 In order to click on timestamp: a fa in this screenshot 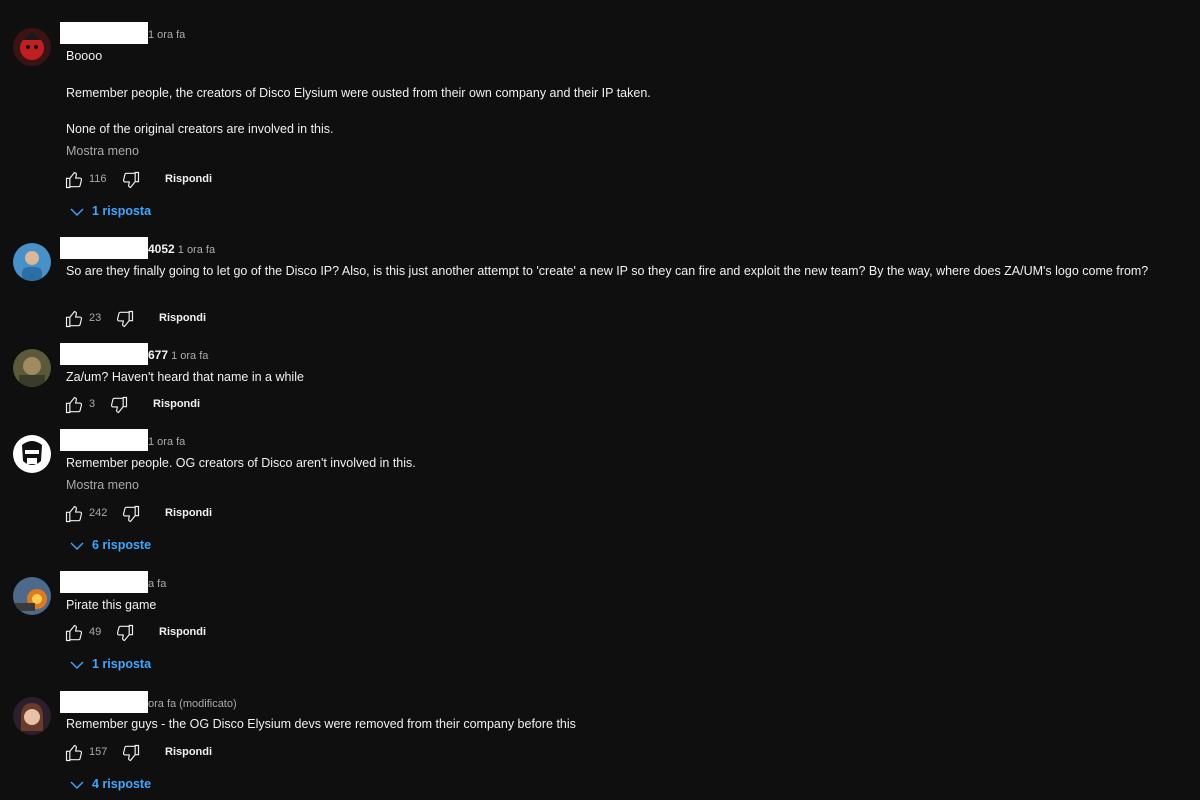, I will do `click(157, 584)`.